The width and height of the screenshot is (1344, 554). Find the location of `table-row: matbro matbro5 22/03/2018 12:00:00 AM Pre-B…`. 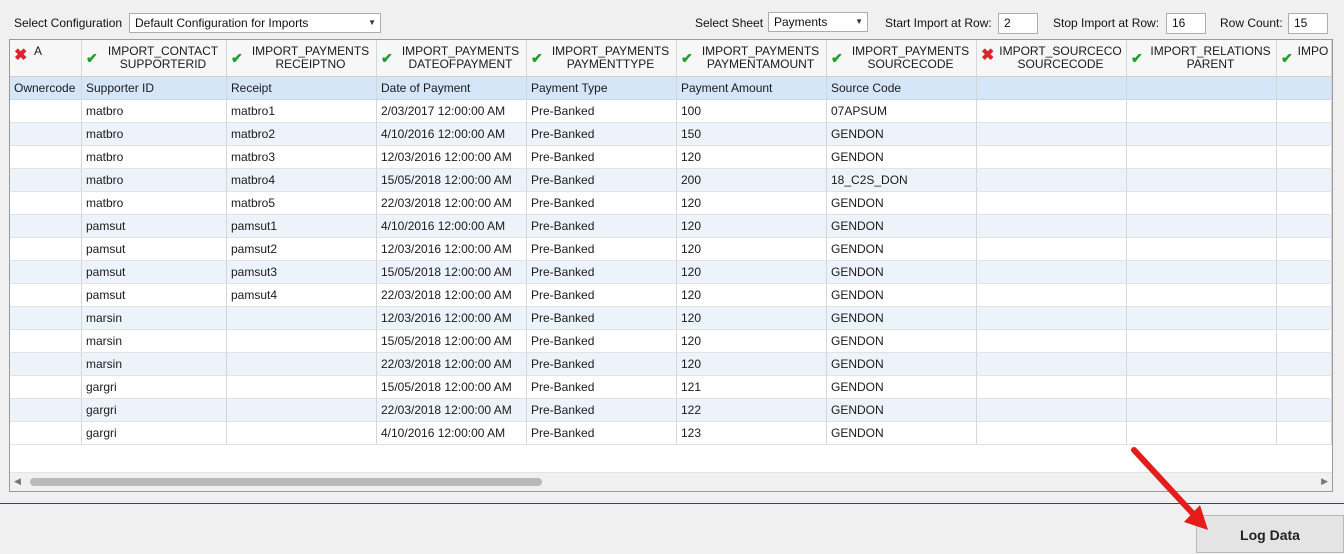

table-row: matbro matbro5 22/03/2018 12:00:00 AM Pre-B… is located at coordinates (671, 203).